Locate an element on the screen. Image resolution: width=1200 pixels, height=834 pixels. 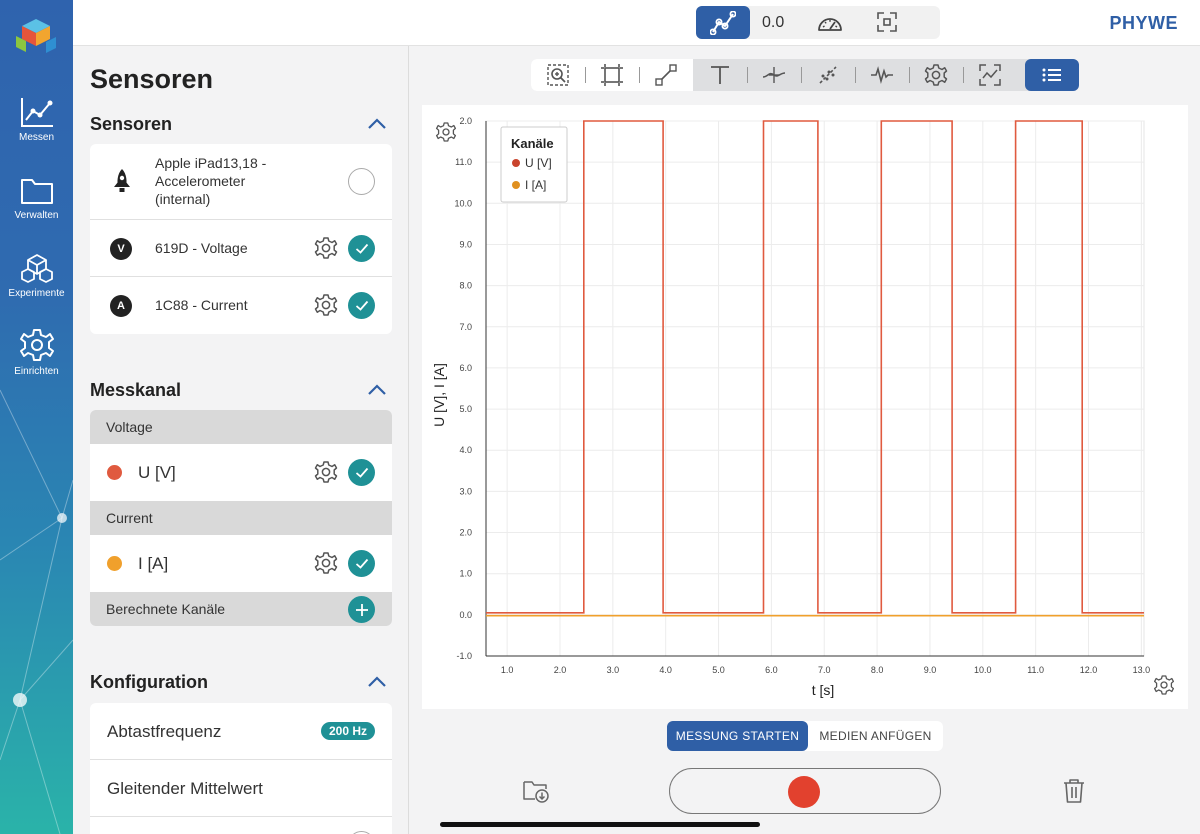
folder-download-icon is located at coordinates (536, 792).